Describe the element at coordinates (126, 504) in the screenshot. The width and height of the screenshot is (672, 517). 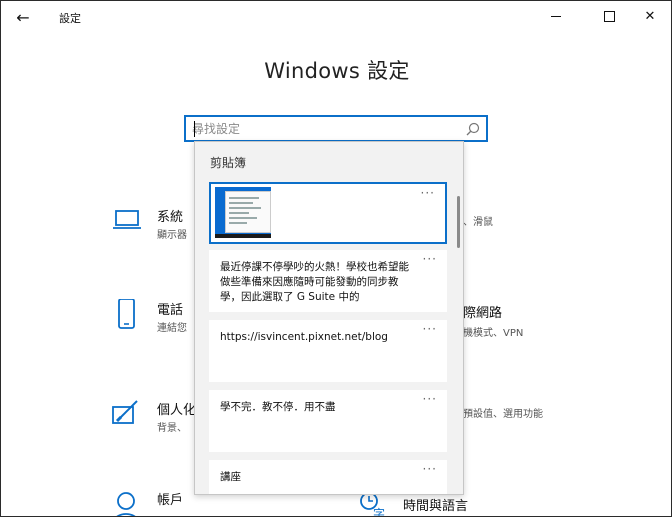
I see `account-icon` at that location.